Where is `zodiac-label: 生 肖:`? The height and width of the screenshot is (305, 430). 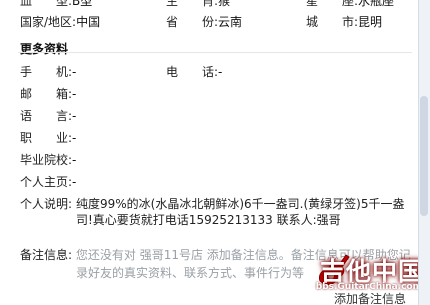 zodiac-label: 生 肖: is located at coordinates (192, 4).